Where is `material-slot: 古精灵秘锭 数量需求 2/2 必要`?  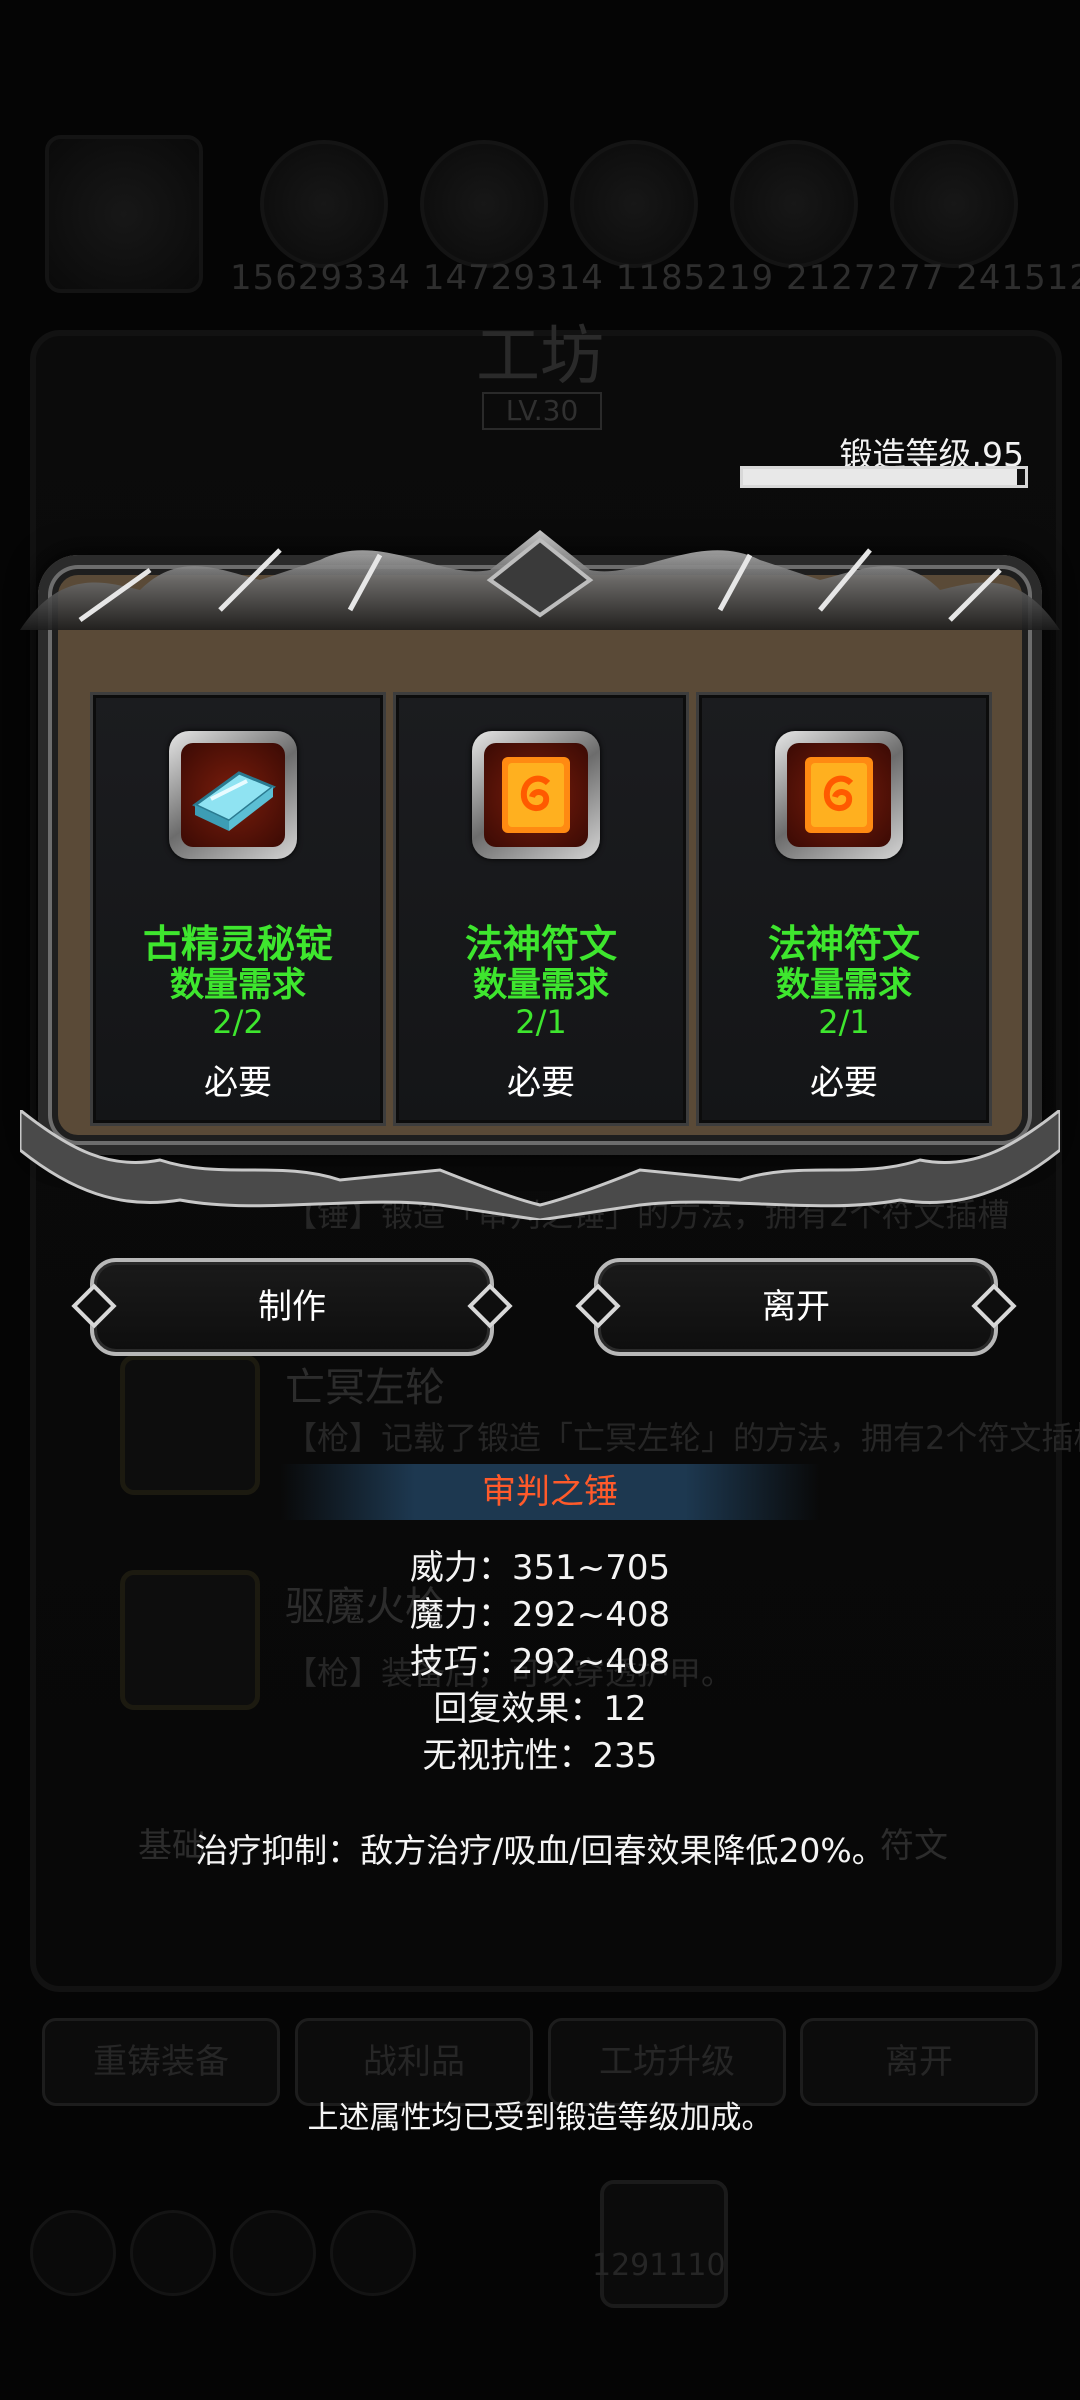
material-slot: 古精灵秘锭 数量需求 2/2 必要 is located at coordinates (238, 909).